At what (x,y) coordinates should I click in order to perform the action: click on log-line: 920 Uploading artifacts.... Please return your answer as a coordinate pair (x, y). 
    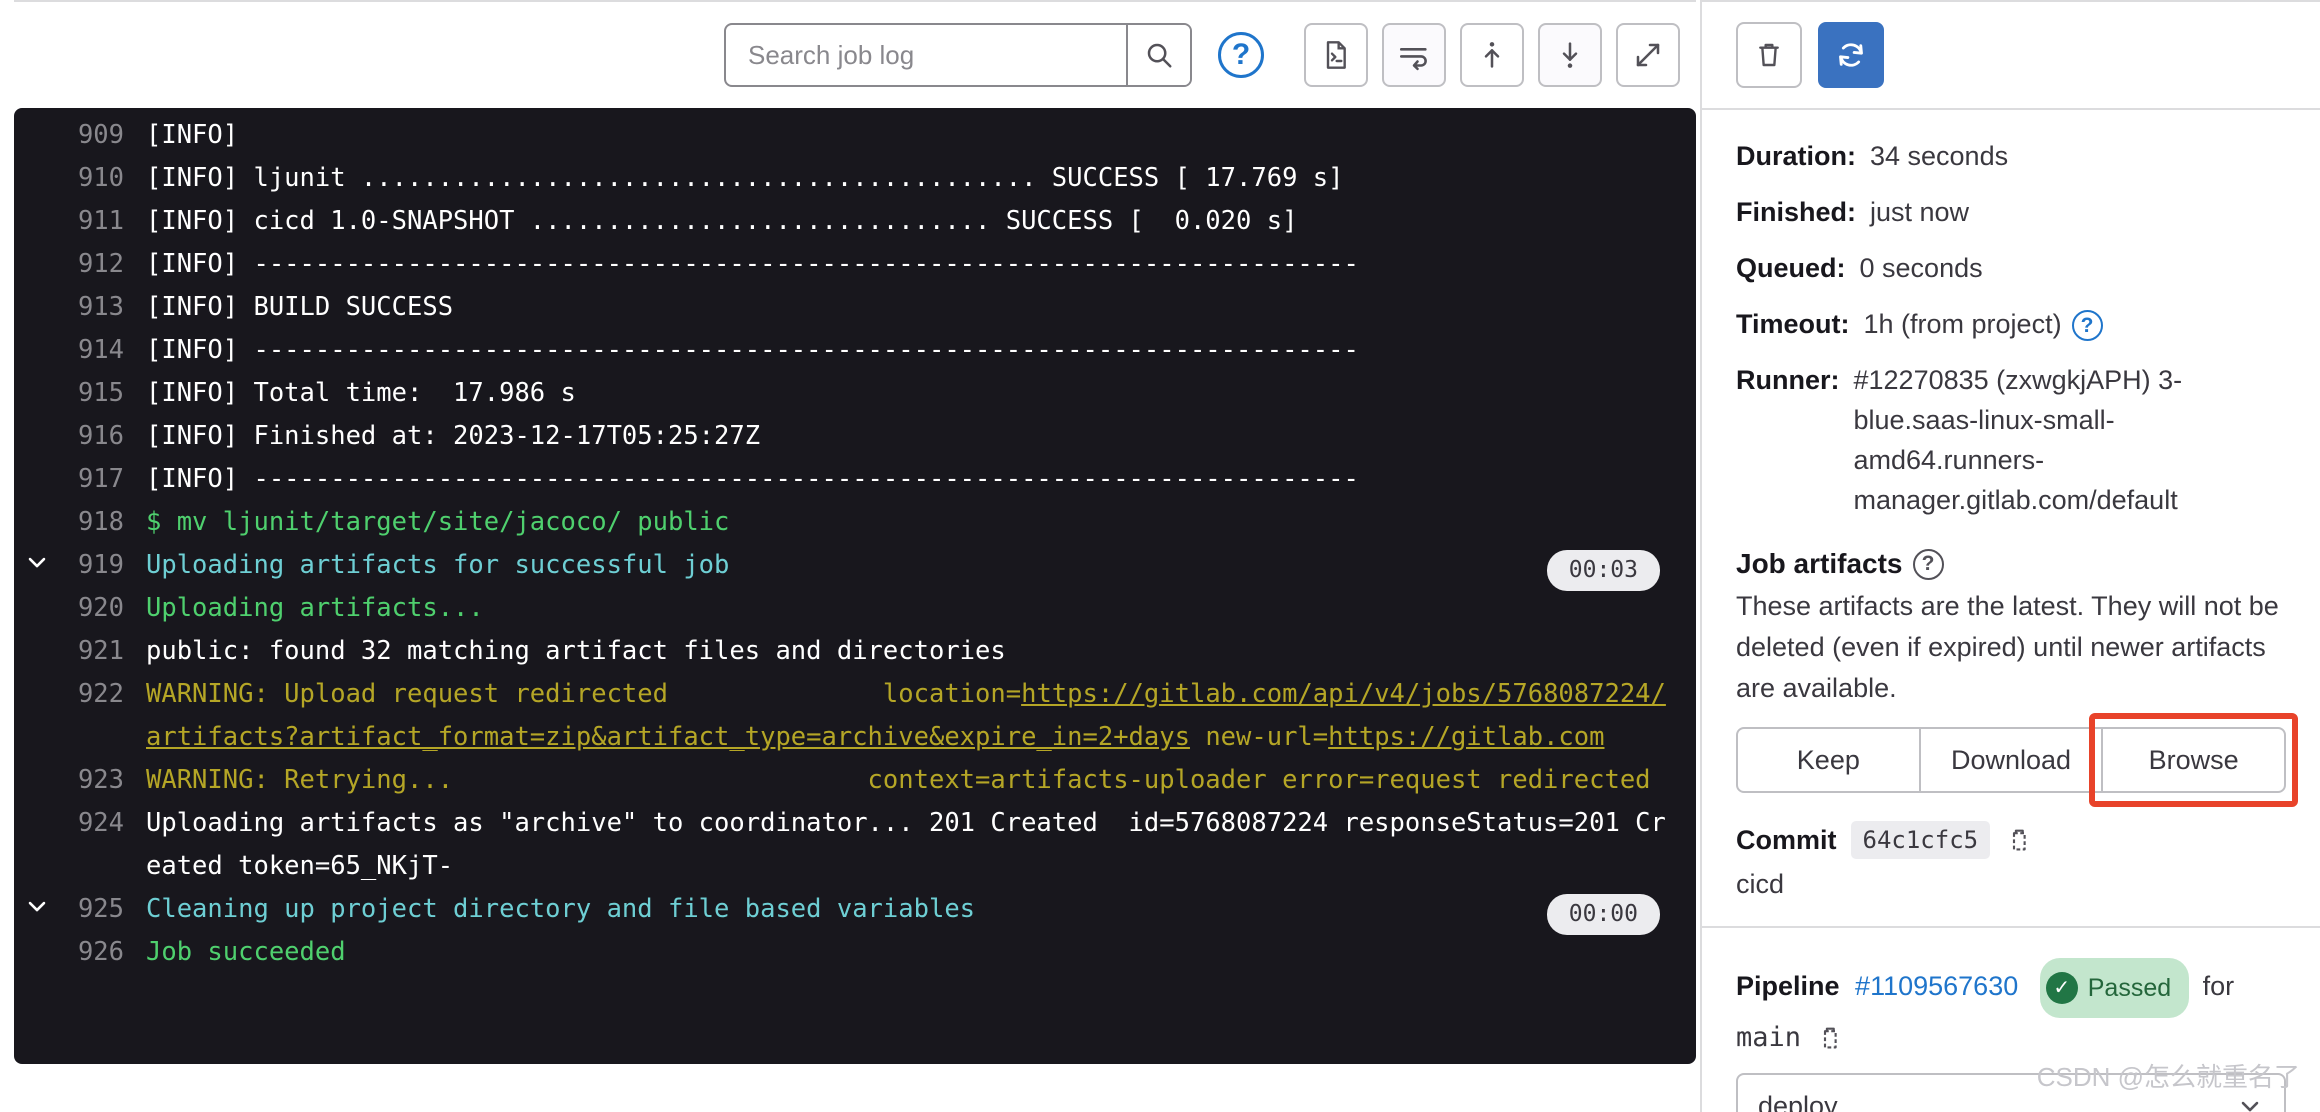
    Looking at the image, I should click on (855, 608).